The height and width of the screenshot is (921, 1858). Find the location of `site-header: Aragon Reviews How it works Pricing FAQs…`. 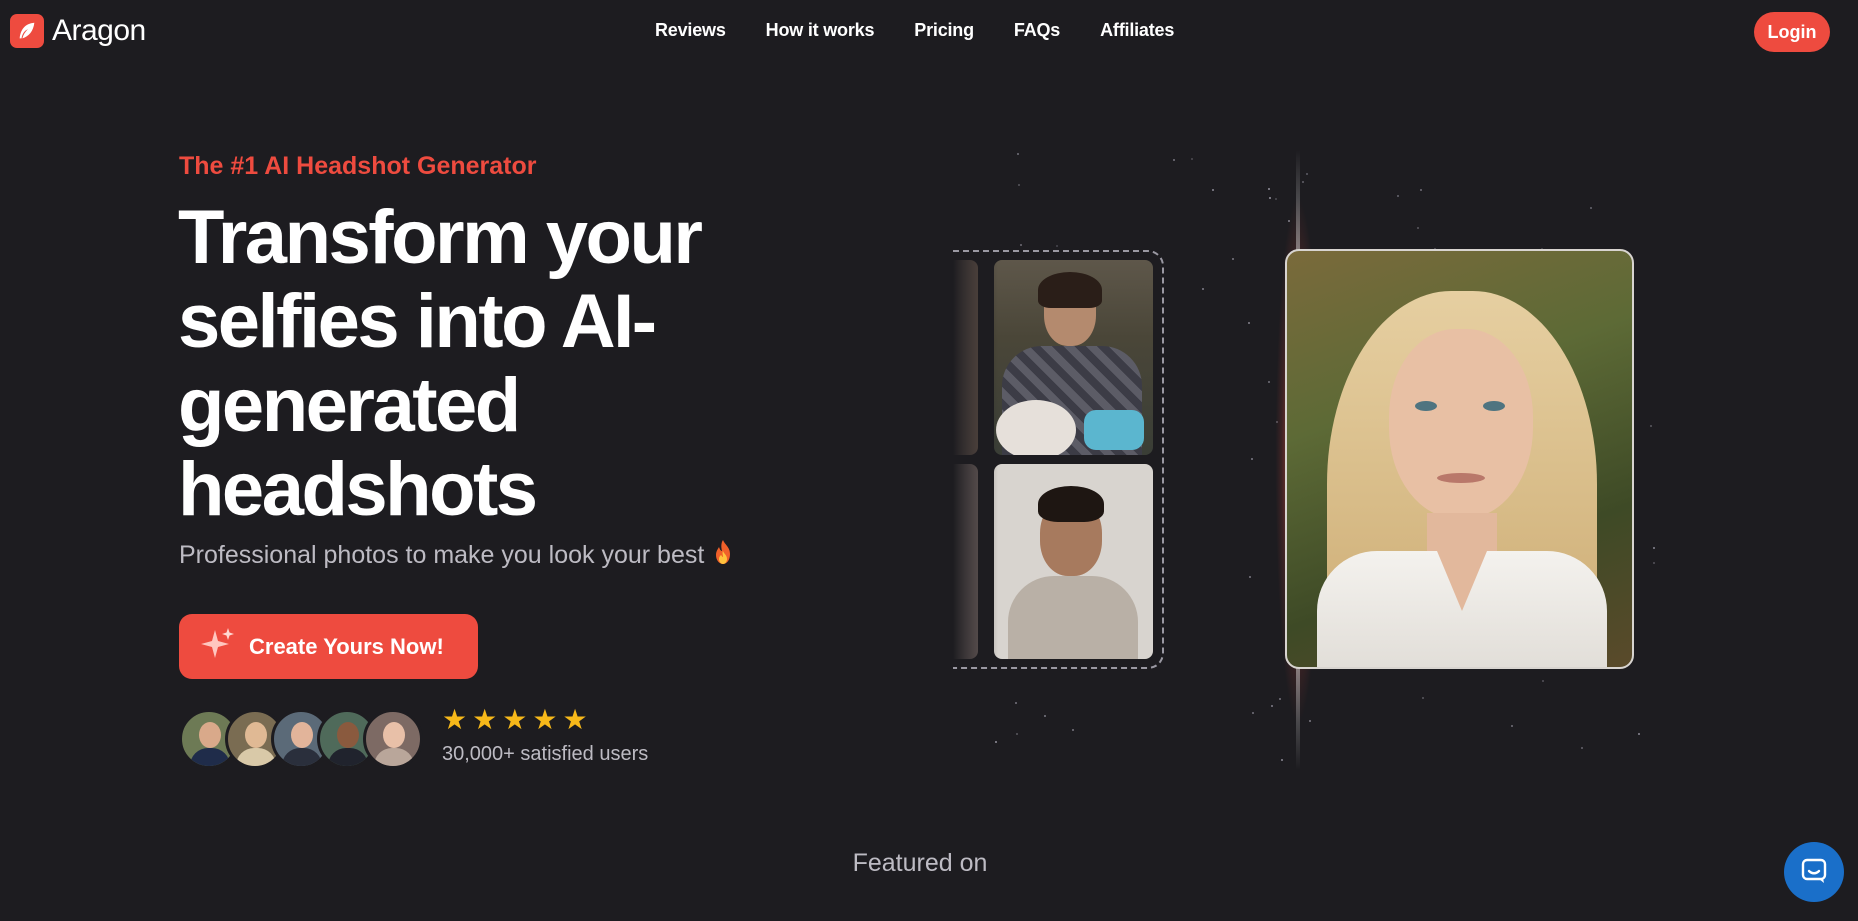

site-header: Aragon Reviews How it works Pricing FAQs… is located at coordinates (929, 32).